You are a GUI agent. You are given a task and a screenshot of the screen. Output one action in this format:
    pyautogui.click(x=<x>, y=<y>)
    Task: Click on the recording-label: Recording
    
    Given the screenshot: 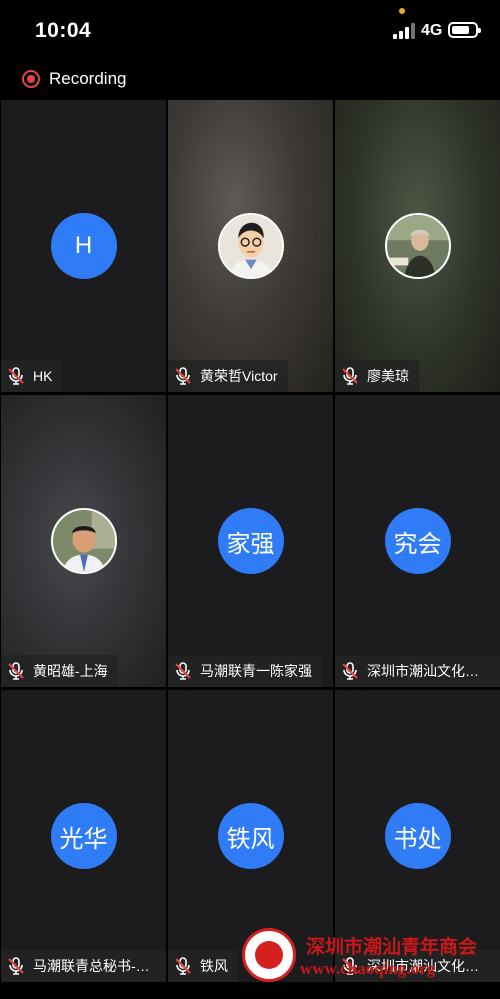 What is the action you would take?
    pyautogui.click(x=88, y=78)
    